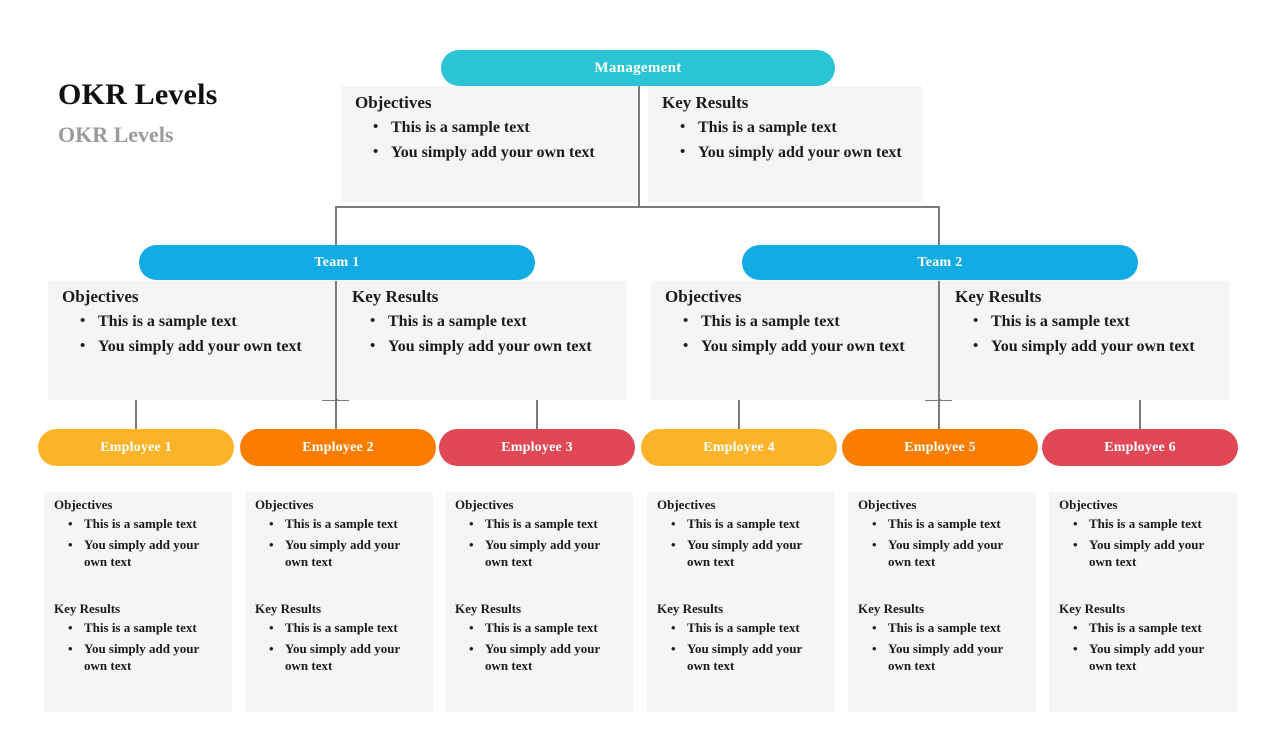  I want to click on node-team-2-label: Team 2, so click(940, 262).